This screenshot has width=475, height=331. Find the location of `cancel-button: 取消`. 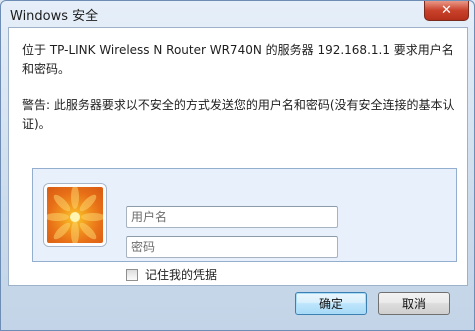

cancel-button: 取消 is located at coordinates (414, 303).